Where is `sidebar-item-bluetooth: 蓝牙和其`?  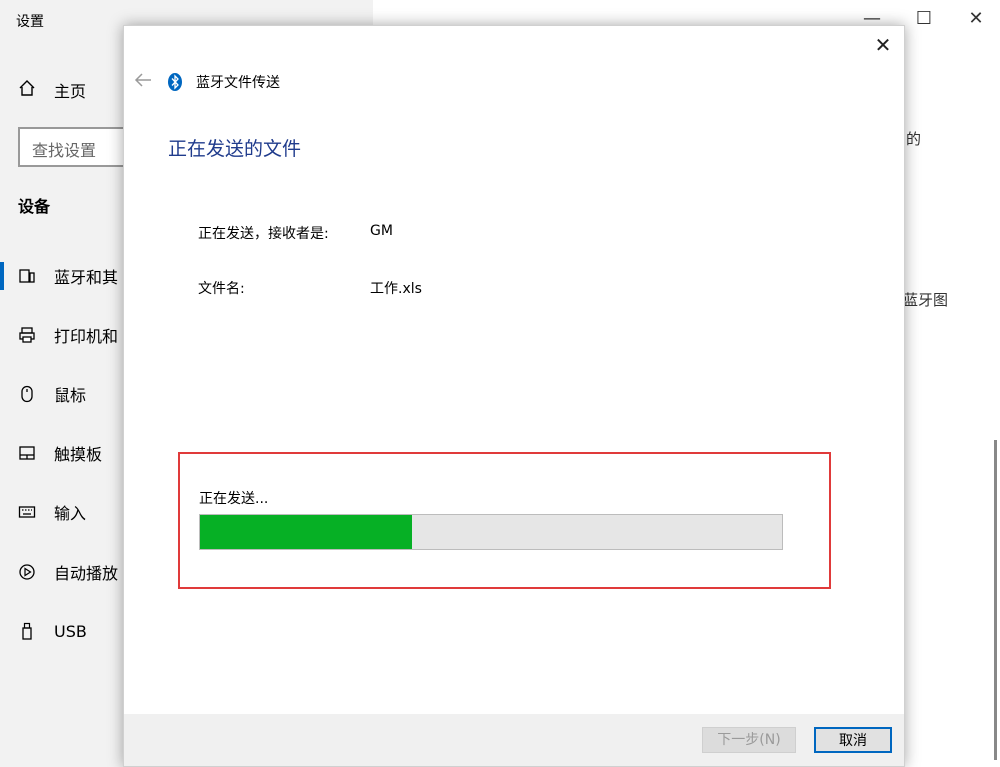
sidebar-item-bluetooth: 蓝牙和其 is located at coordinates (68, 276).